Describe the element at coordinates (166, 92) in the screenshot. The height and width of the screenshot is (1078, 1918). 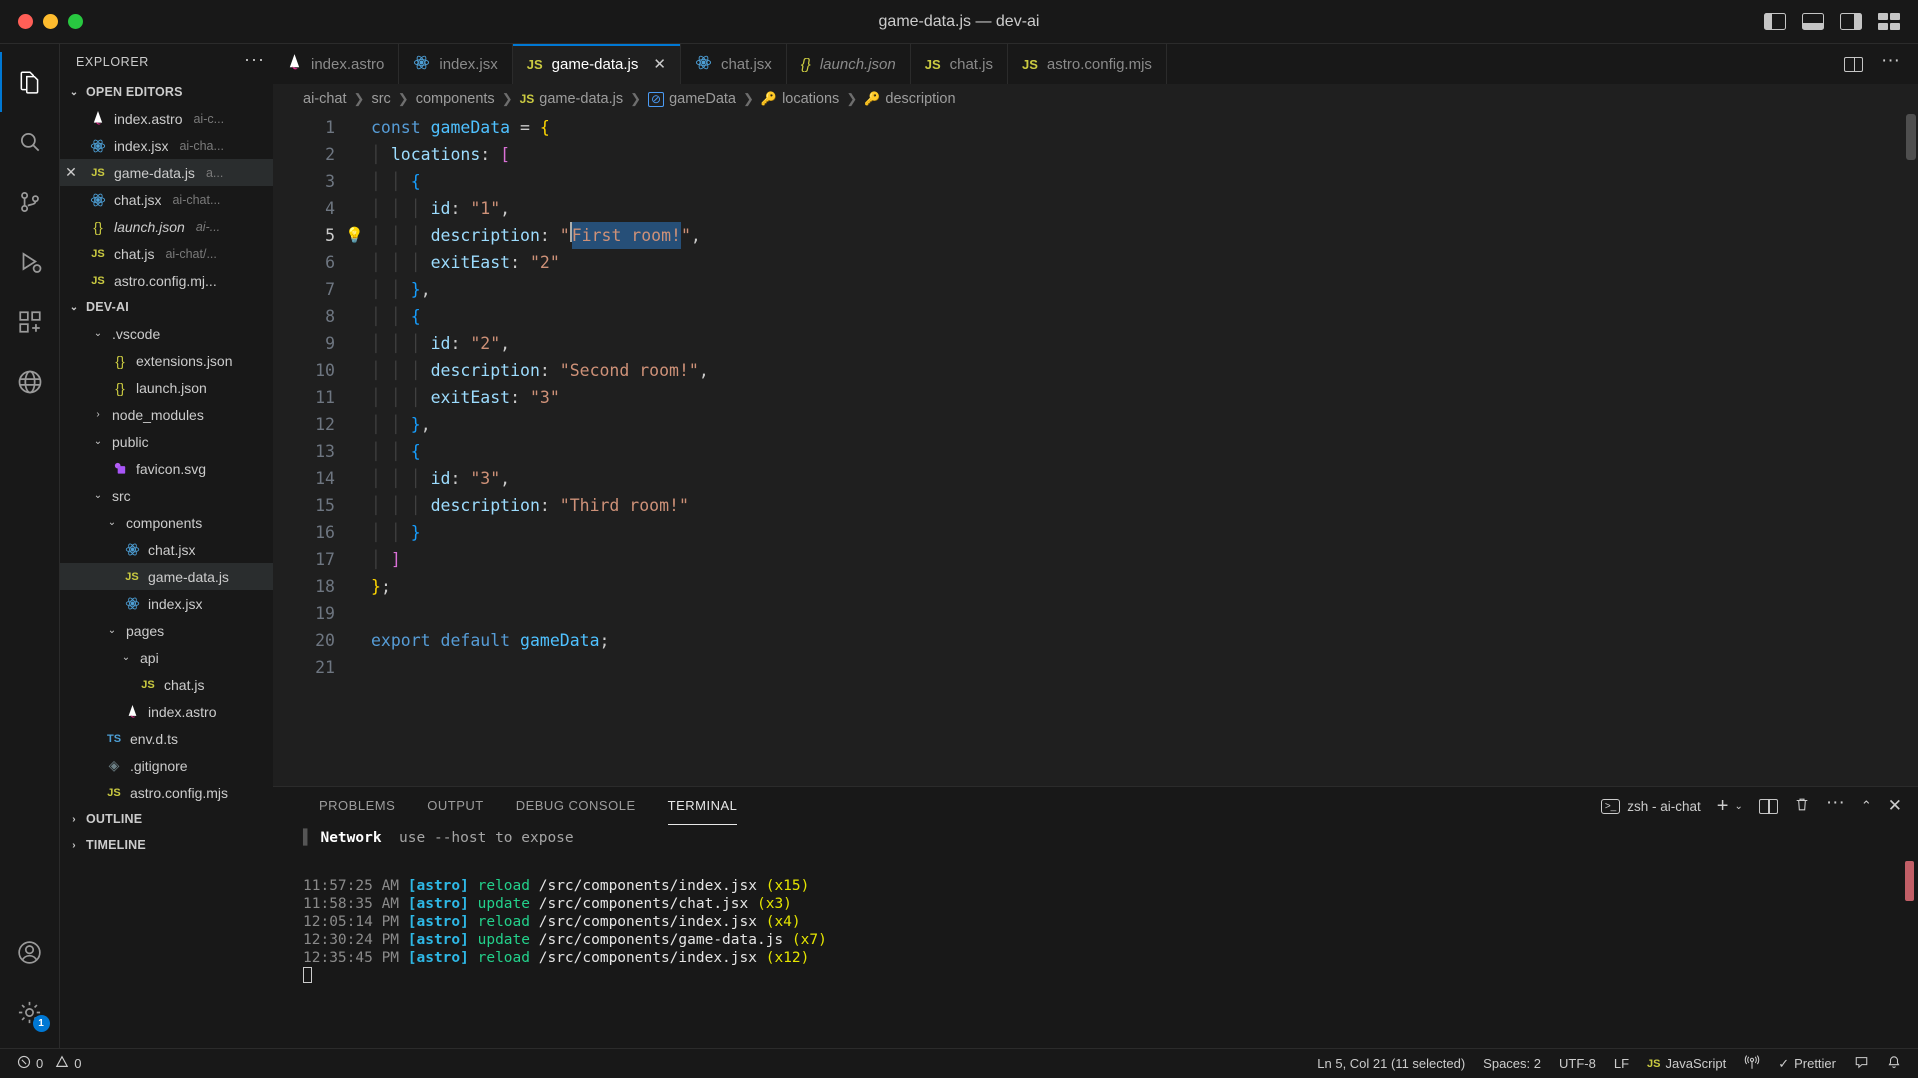
I see `section-open-editors: ⌄ OPEN EDITORS` at that location.